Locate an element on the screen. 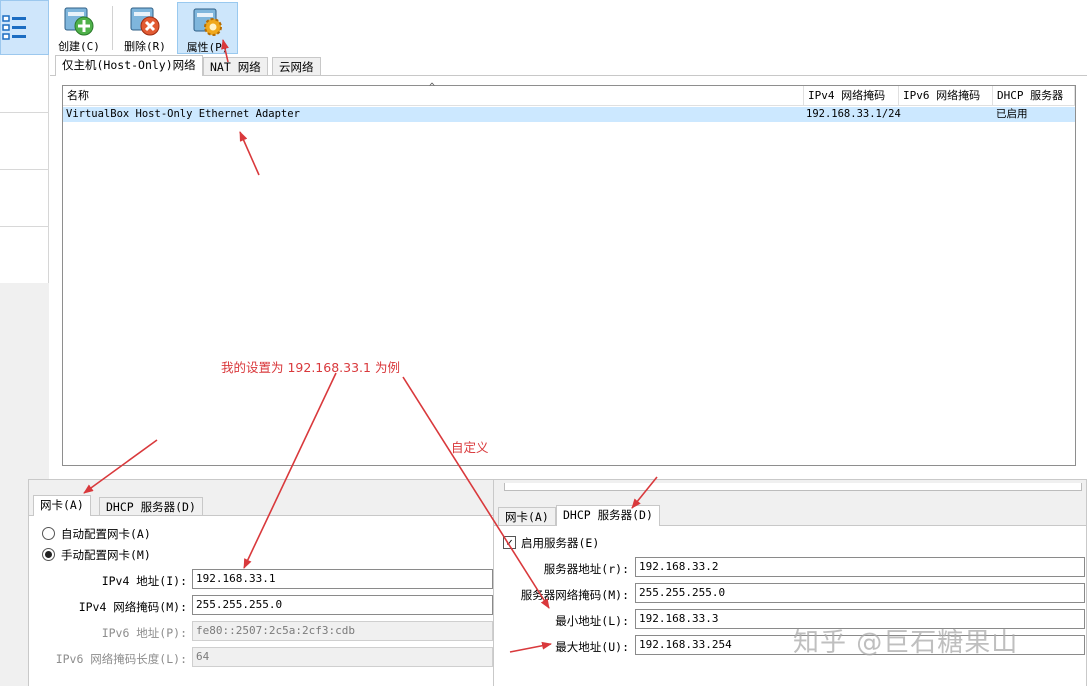 The image size is (1087, 686). column-header-dhcp: DHCP 服务器 is located at coordinates (1034, 96).